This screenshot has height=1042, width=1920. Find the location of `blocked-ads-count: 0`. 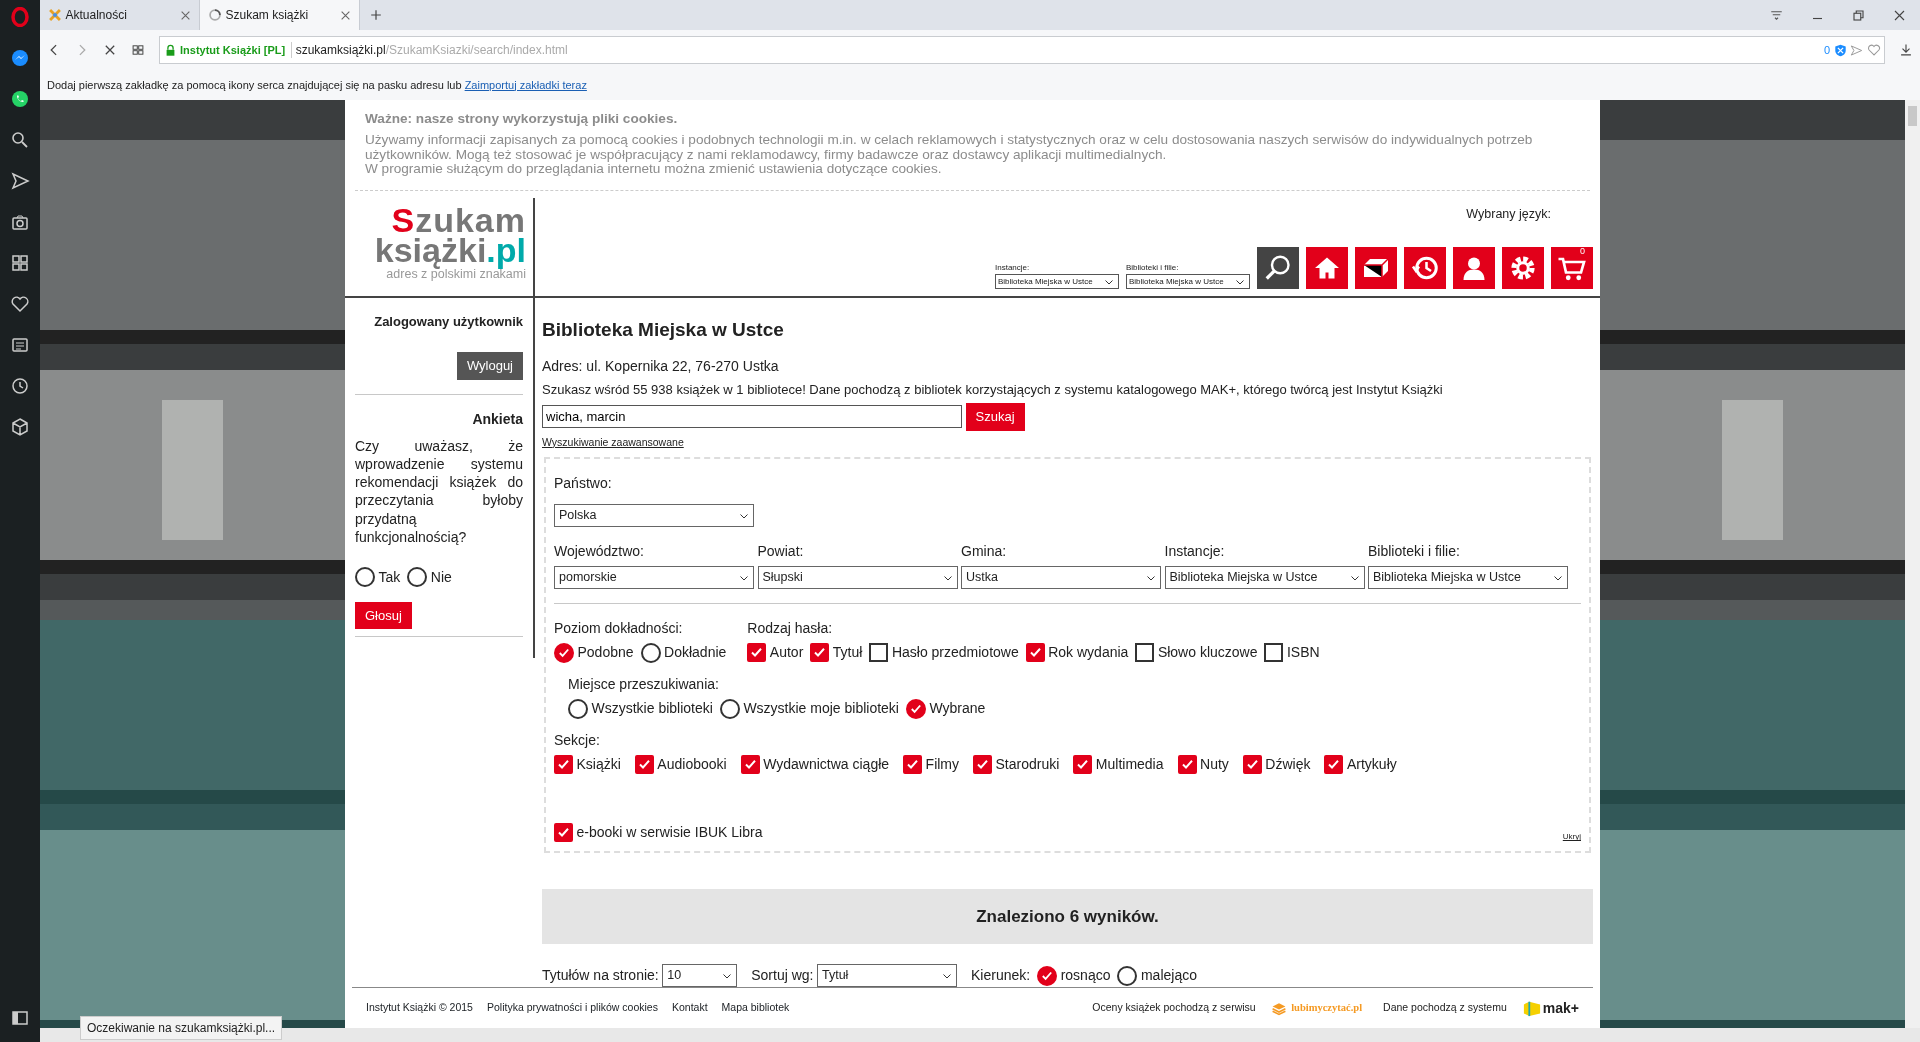

blocked-ads-count: 0 is located at coordinates (1826, 50).